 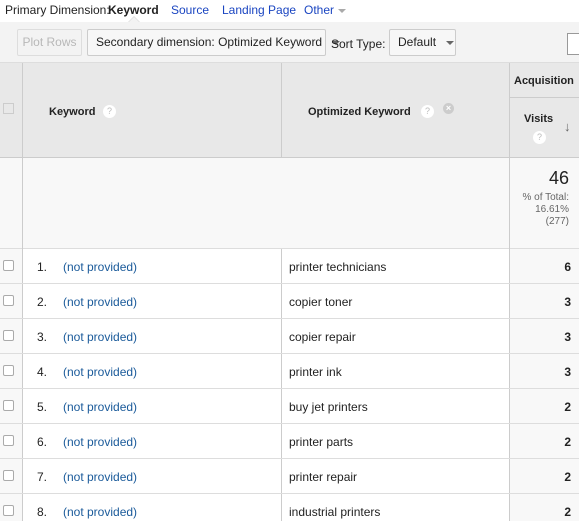 I want to click on site-total: (277), so click(x=557, y=221).